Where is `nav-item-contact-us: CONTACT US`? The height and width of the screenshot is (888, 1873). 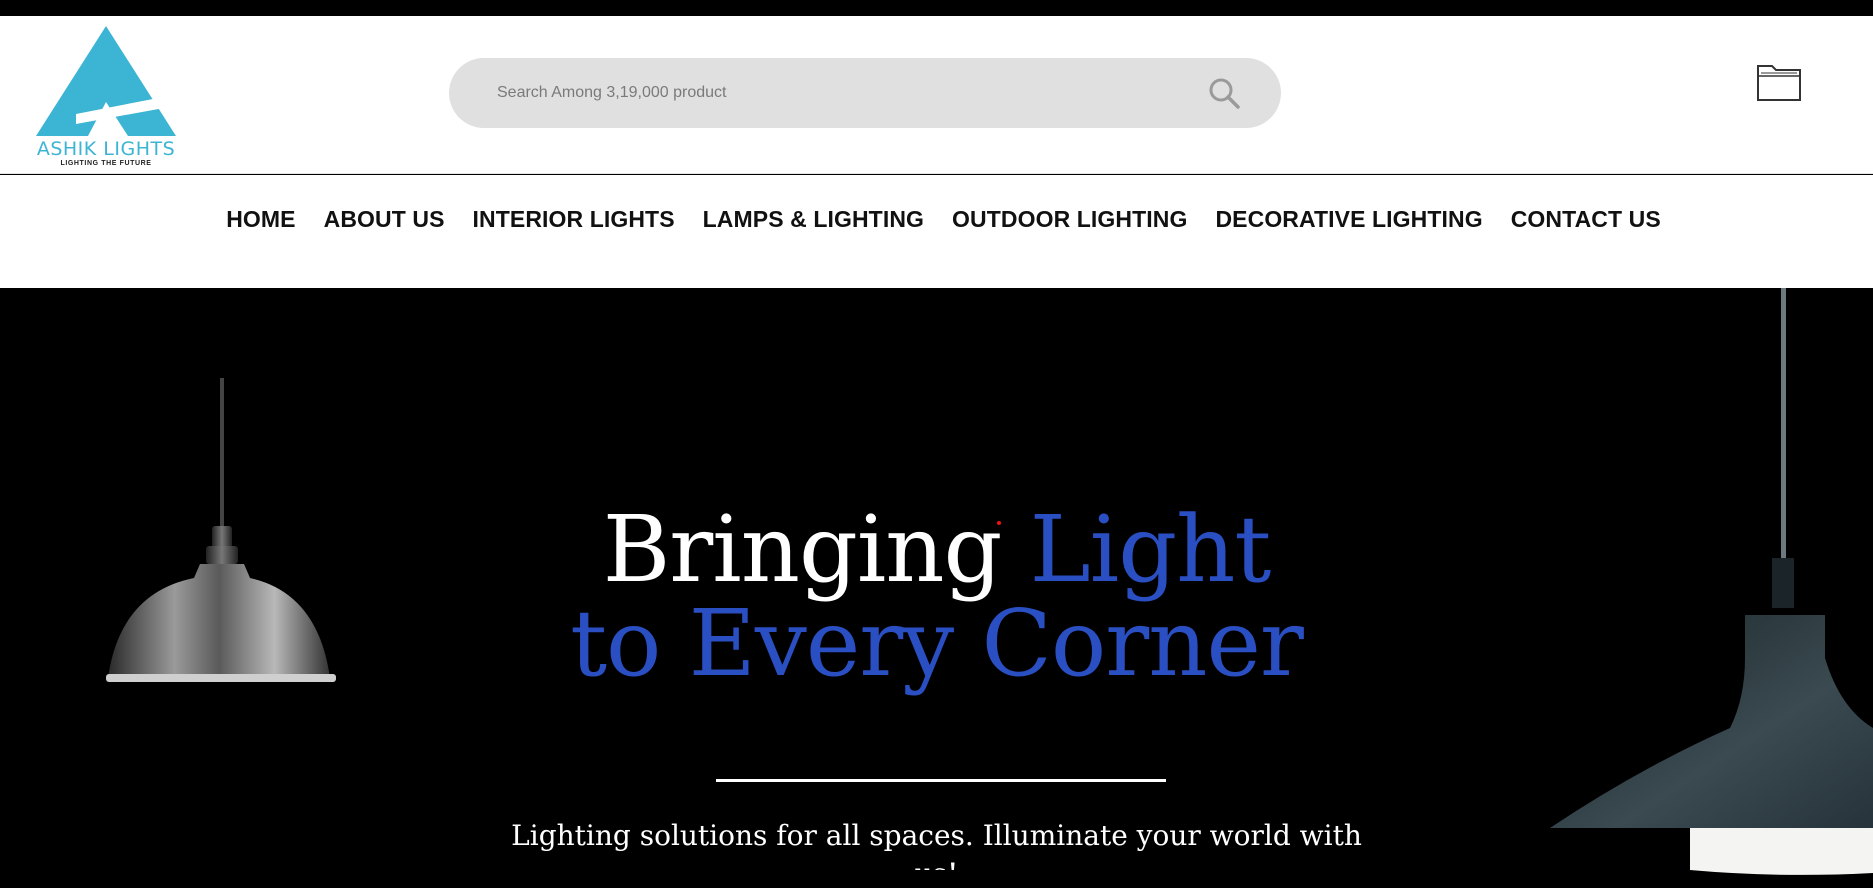 nav-item-contact-us: CONTACT US is located at coordinates (1586, 219).